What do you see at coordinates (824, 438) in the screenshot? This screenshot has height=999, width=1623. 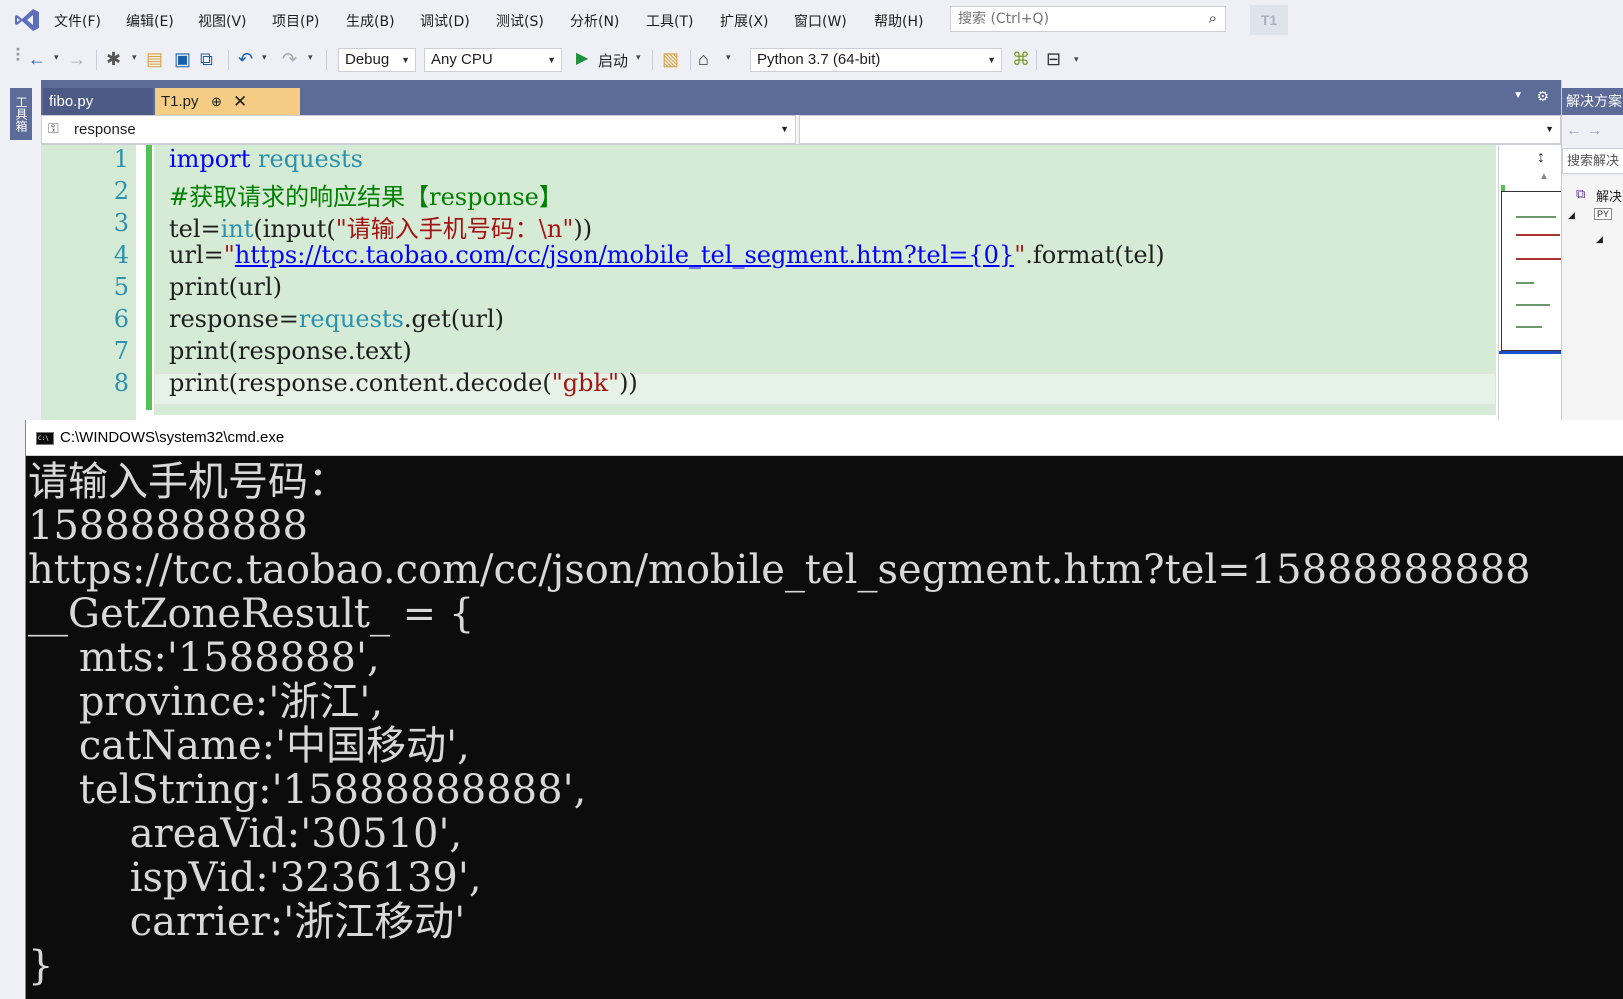 I see `console-title-bar: C:\ C:\WINDOWS\system32\cmd.exe` at bounding box center [824, 438].